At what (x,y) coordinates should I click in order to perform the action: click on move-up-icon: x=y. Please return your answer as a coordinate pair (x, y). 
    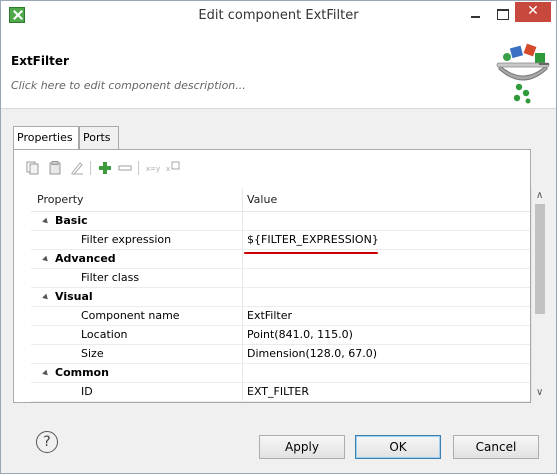
    Looking at the image, I should click on (154, 168).